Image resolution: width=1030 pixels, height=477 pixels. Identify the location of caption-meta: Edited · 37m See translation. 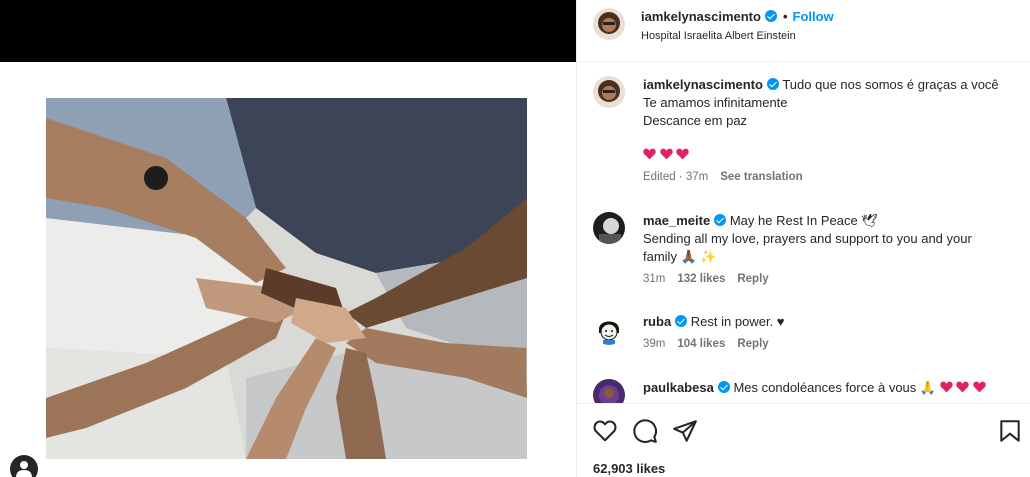
(828, 177).